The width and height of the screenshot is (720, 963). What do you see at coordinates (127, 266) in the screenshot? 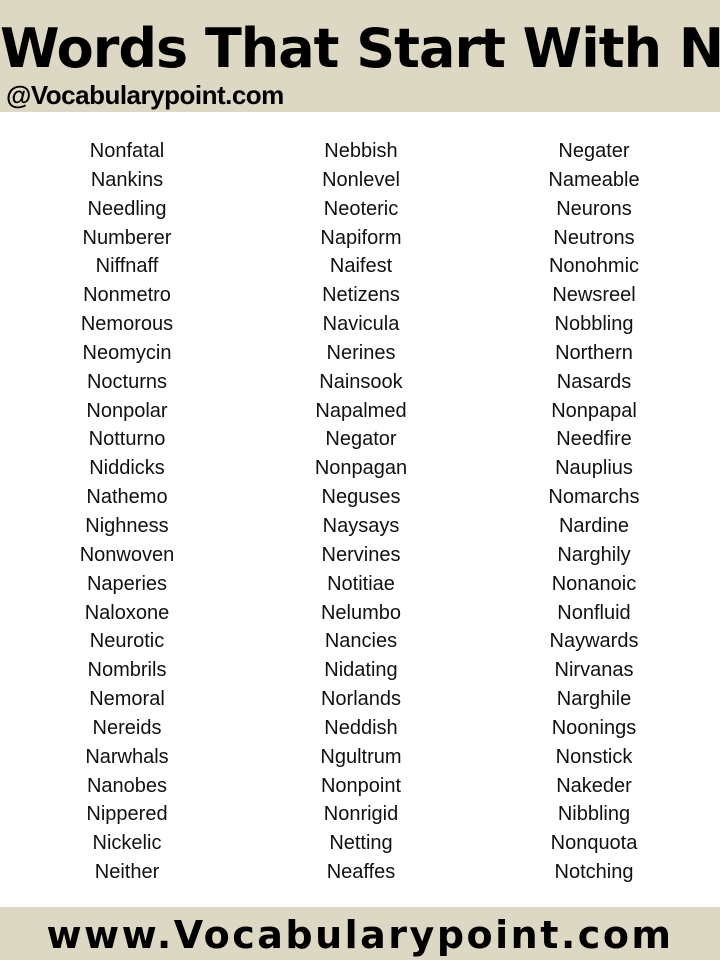
I see `word-item: Niffnaff` at bounding box center [127, 266].